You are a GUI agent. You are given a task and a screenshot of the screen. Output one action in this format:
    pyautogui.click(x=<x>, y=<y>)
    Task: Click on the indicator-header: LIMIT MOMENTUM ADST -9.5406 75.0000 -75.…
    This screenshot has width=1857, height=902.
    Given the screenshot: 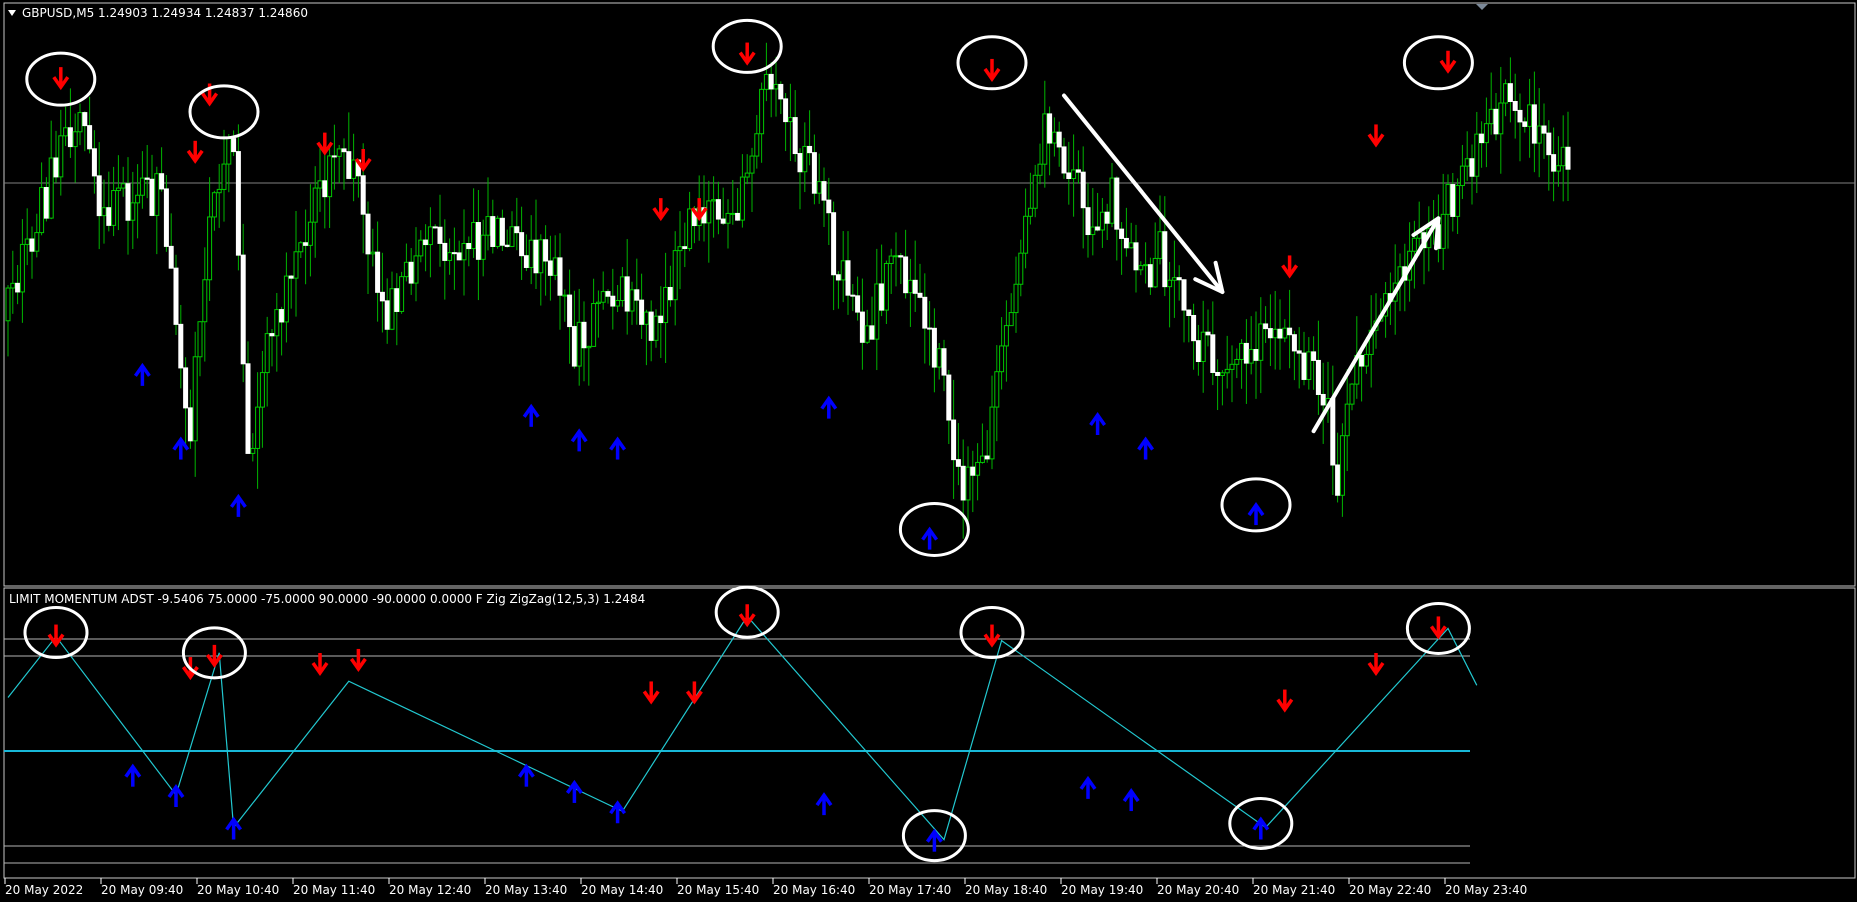 What is the action you would take?
    pyautogui.click(x=327, y=599)
    